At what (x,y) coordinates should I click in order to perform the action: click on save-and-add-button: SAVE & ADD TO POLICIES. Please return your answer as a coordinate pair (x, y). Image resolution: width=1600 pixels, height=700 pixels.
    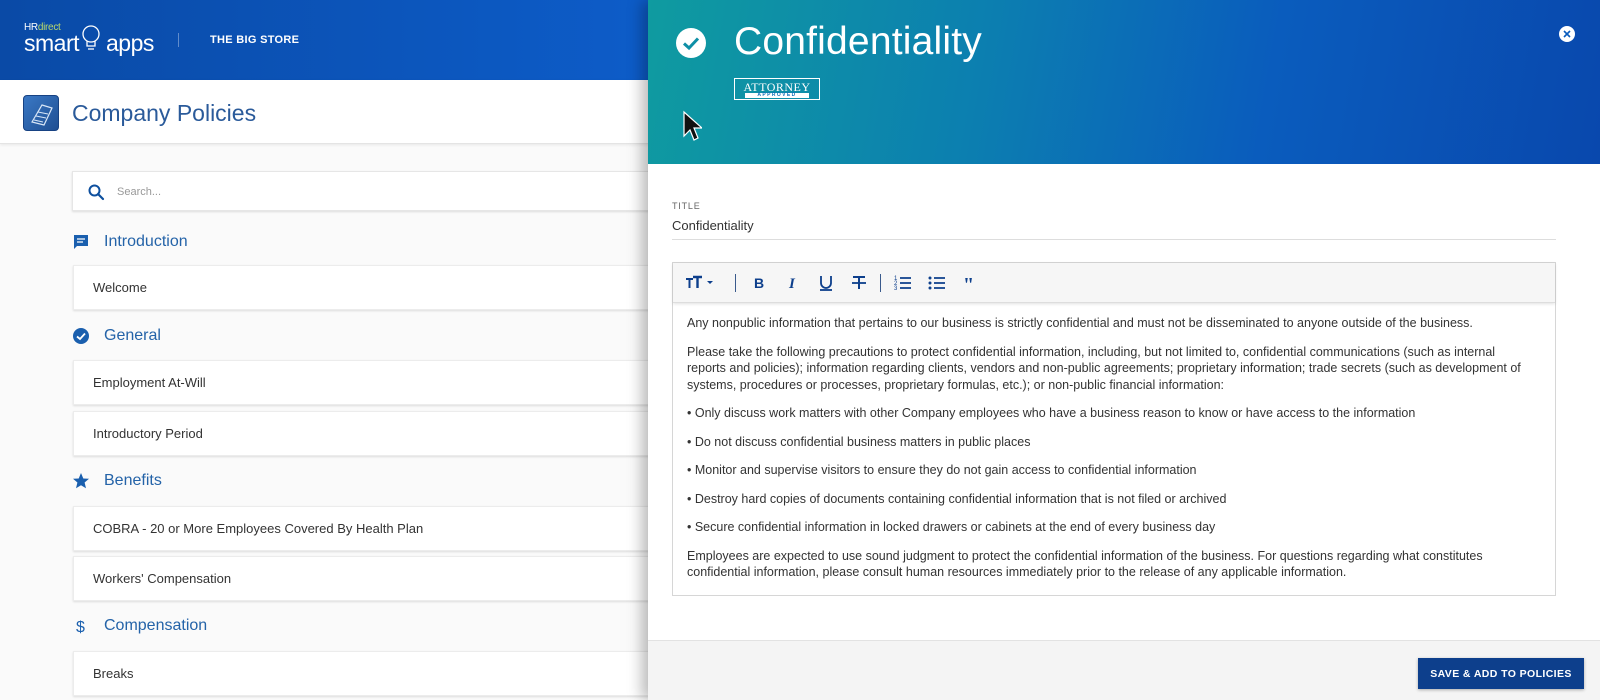
    Looking at the image, I should click on (1501, 673).